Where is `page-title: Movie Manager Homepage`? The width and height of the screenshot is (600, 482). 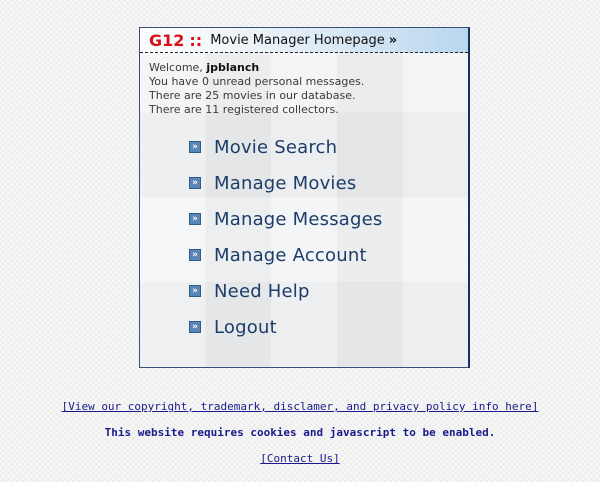
page-title: Movie Manager Homepage is located at coordinates (297, 40).